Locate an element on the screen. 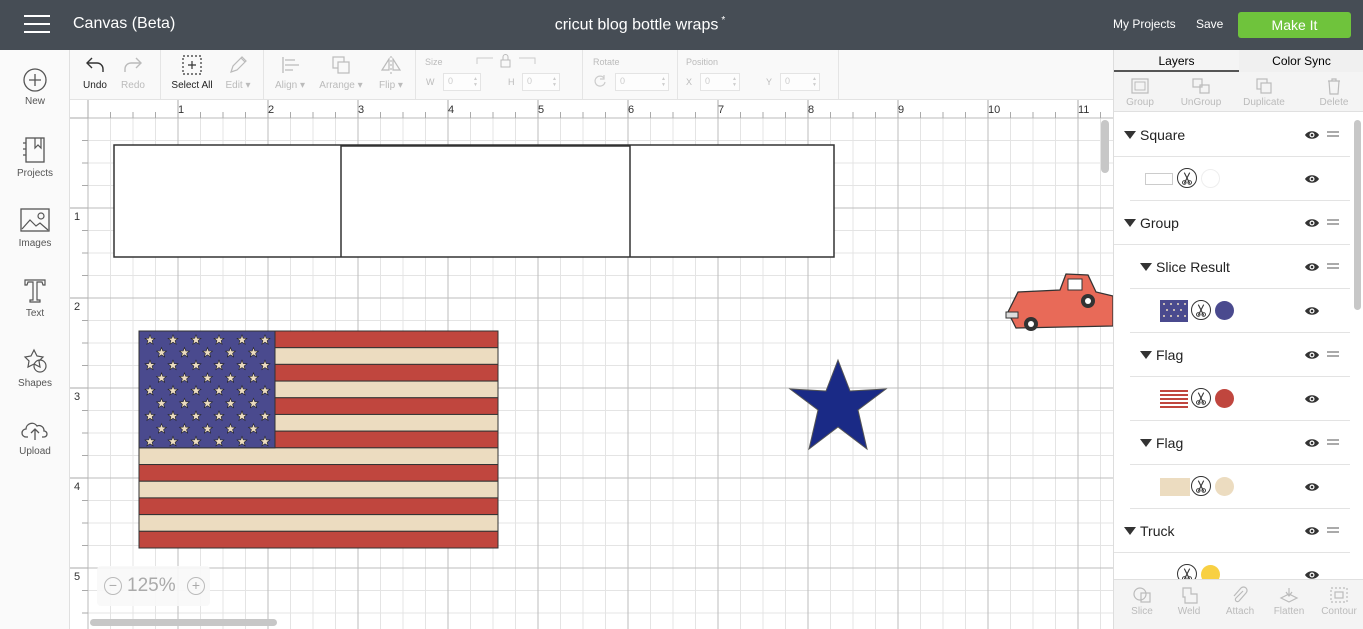  layer-name: Square is located at coordinates (1163, 135).